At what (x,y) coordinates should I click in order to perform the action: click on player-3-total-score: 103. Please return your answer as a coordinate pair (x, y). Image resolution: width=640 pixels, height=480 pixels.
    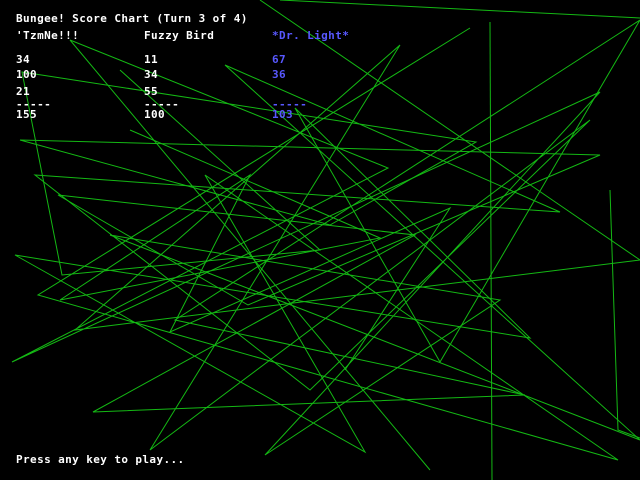
    Looking at the image, I should click on (283, 114).